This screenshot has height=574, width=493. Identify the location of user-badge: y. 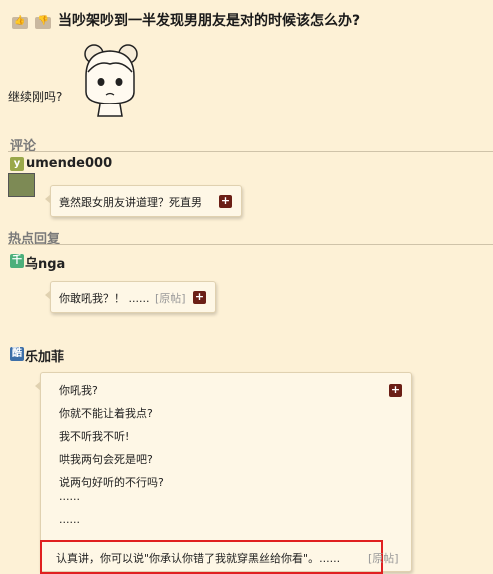
(17, 164).